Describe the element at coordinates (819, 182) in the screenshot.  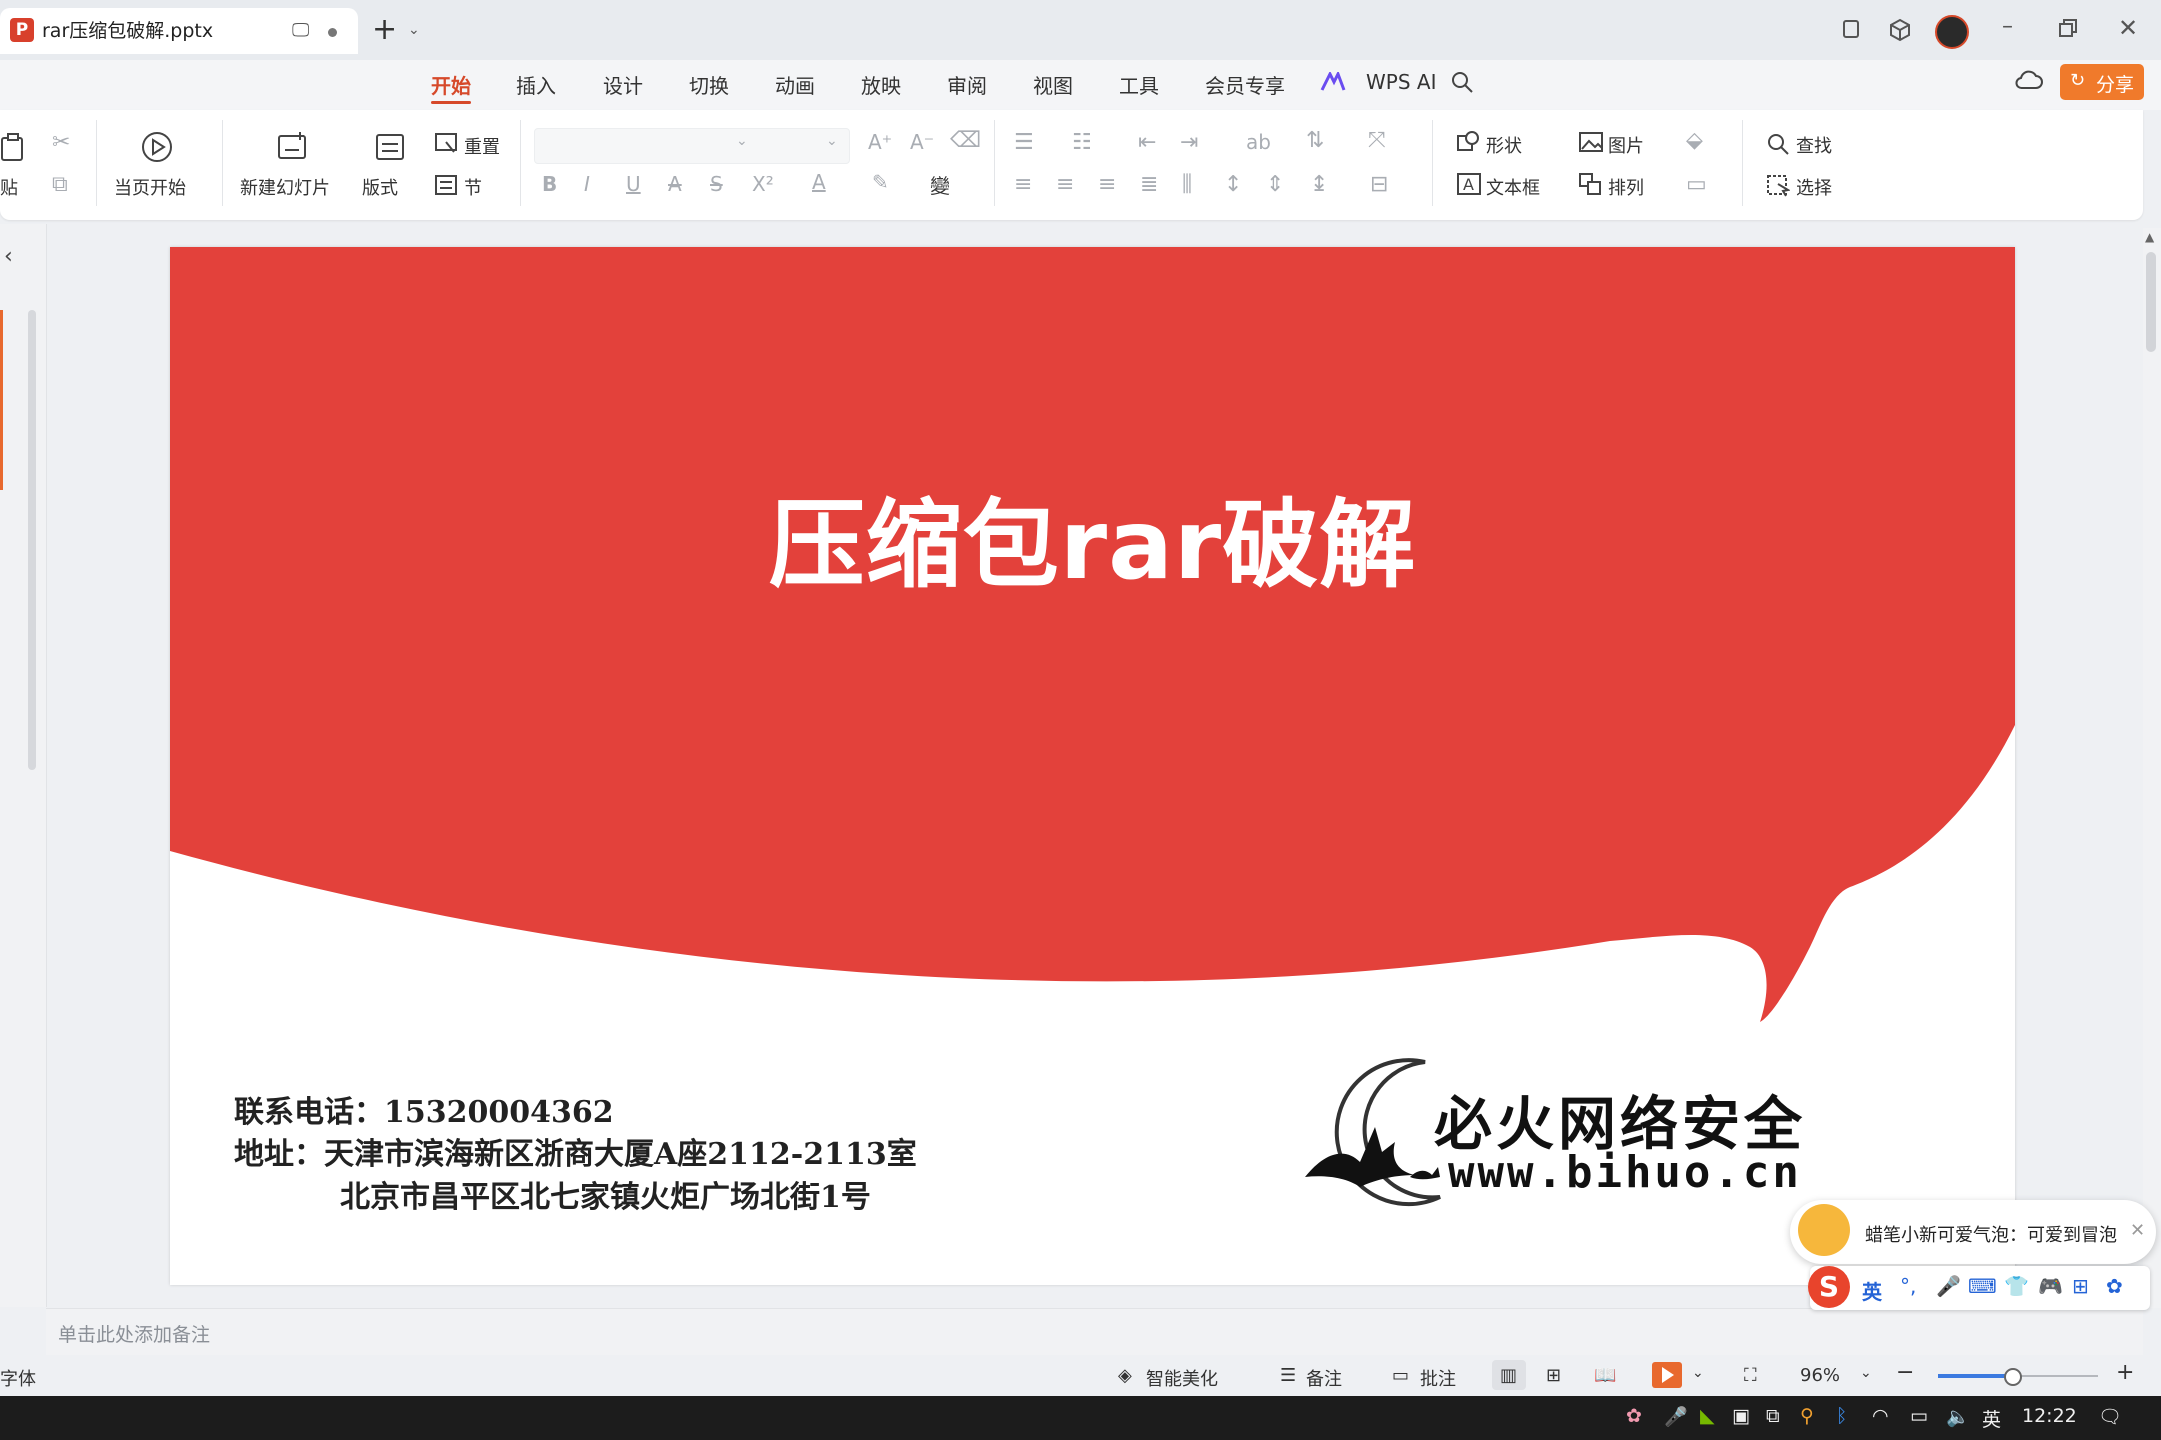
I see `font-color-icon: A` at that location.